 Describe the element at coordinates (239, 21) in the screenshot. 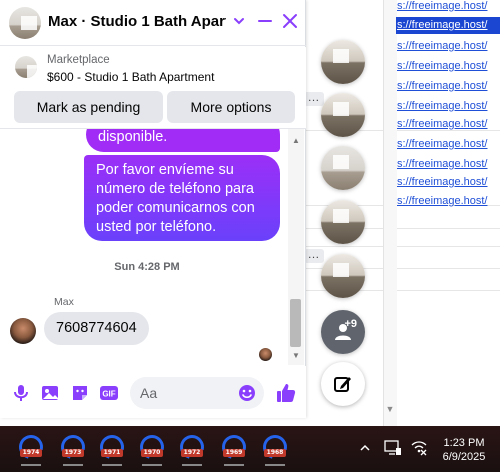

I see `chevron-down-icon` at that location.